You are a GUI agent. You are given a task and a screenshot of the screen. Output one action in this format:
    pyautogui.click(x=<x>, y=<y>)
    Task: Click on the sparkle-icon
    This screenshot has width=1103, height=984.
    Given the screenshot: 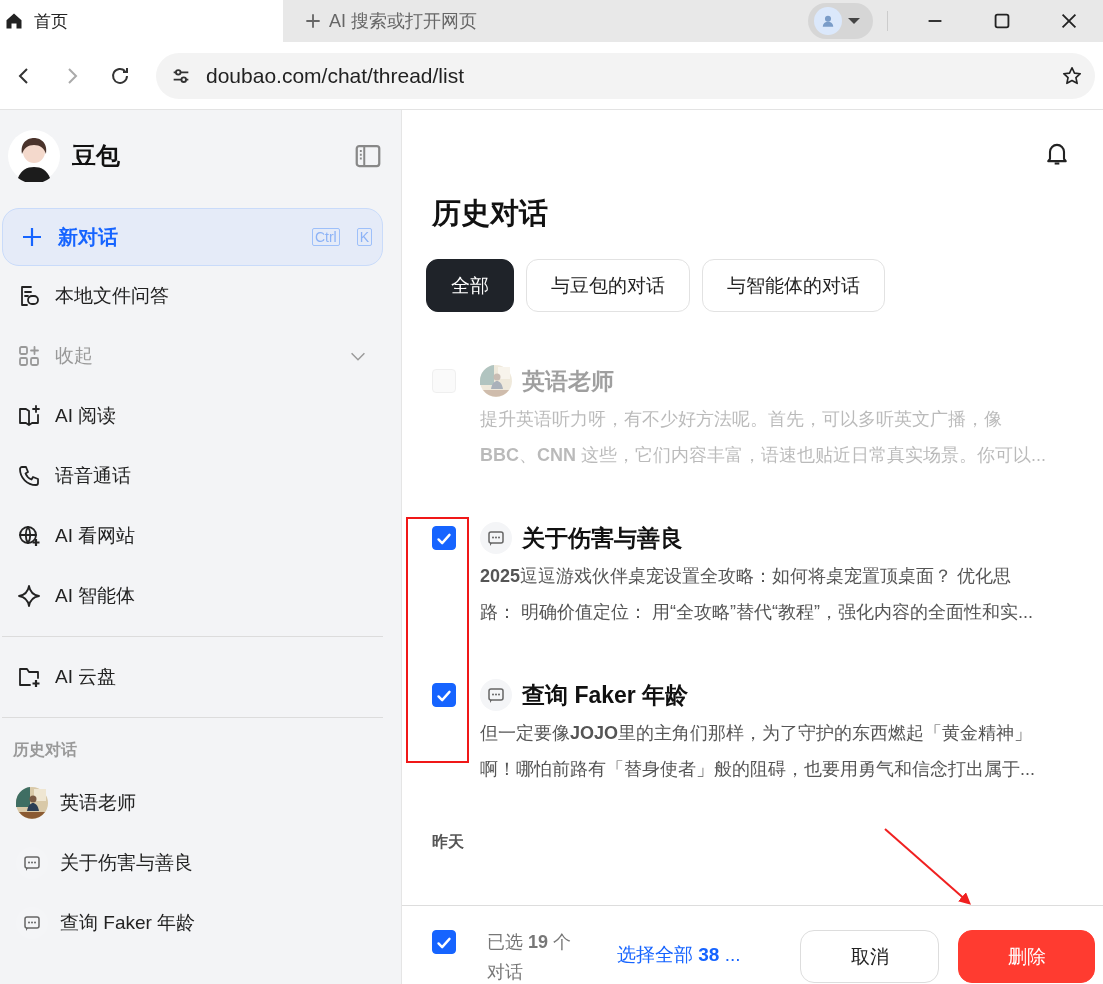 What is the action you would take?
    pyautogui.click(x=29, y=596)
    